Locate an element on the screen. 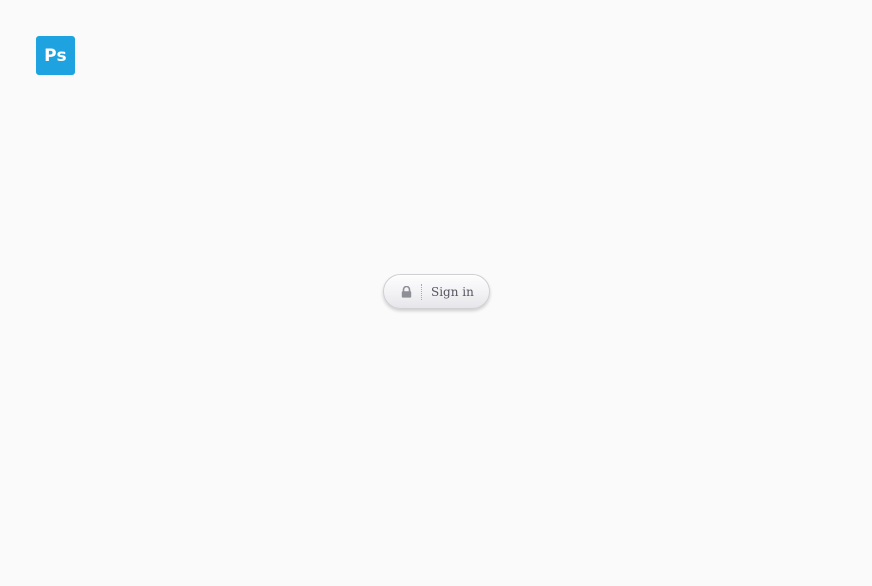 The image size is (872, 586). button-divider is located at coordinates (421, 291).